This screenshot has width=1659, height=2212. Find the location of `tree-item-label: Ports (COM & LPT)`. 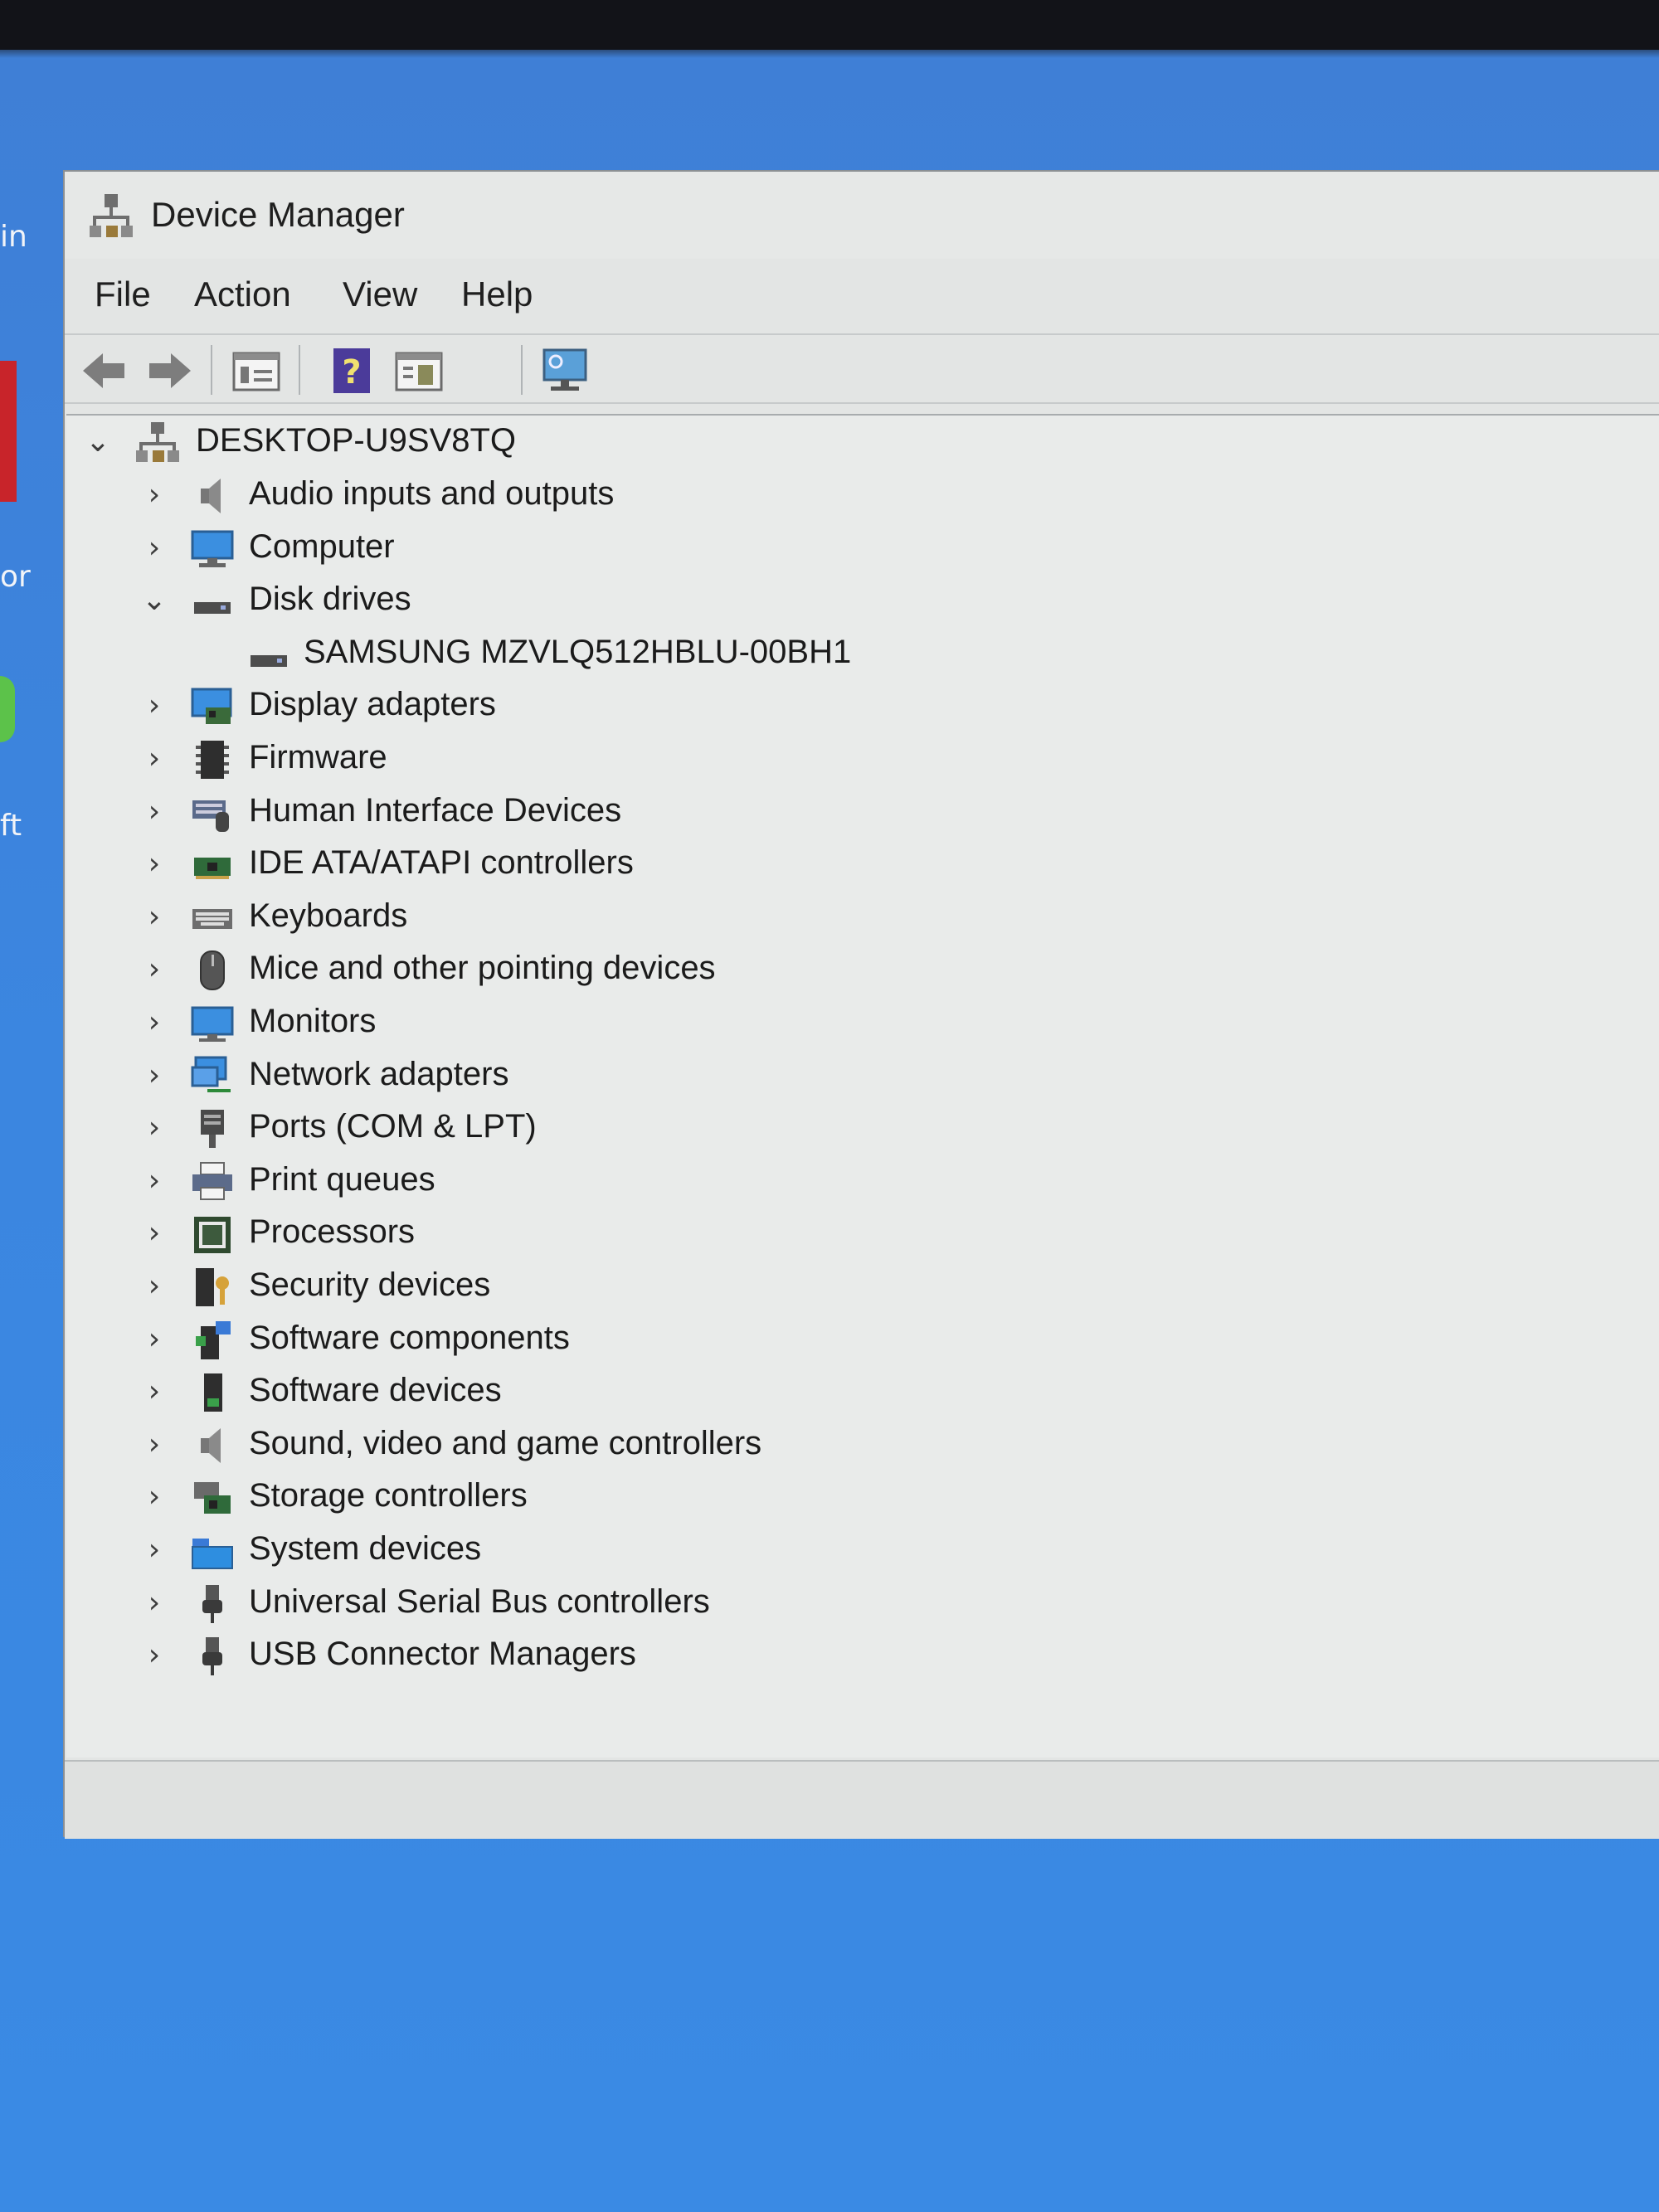

tree-item-label: Ports (COM & LPT) is located at coordinates (393, 1126).